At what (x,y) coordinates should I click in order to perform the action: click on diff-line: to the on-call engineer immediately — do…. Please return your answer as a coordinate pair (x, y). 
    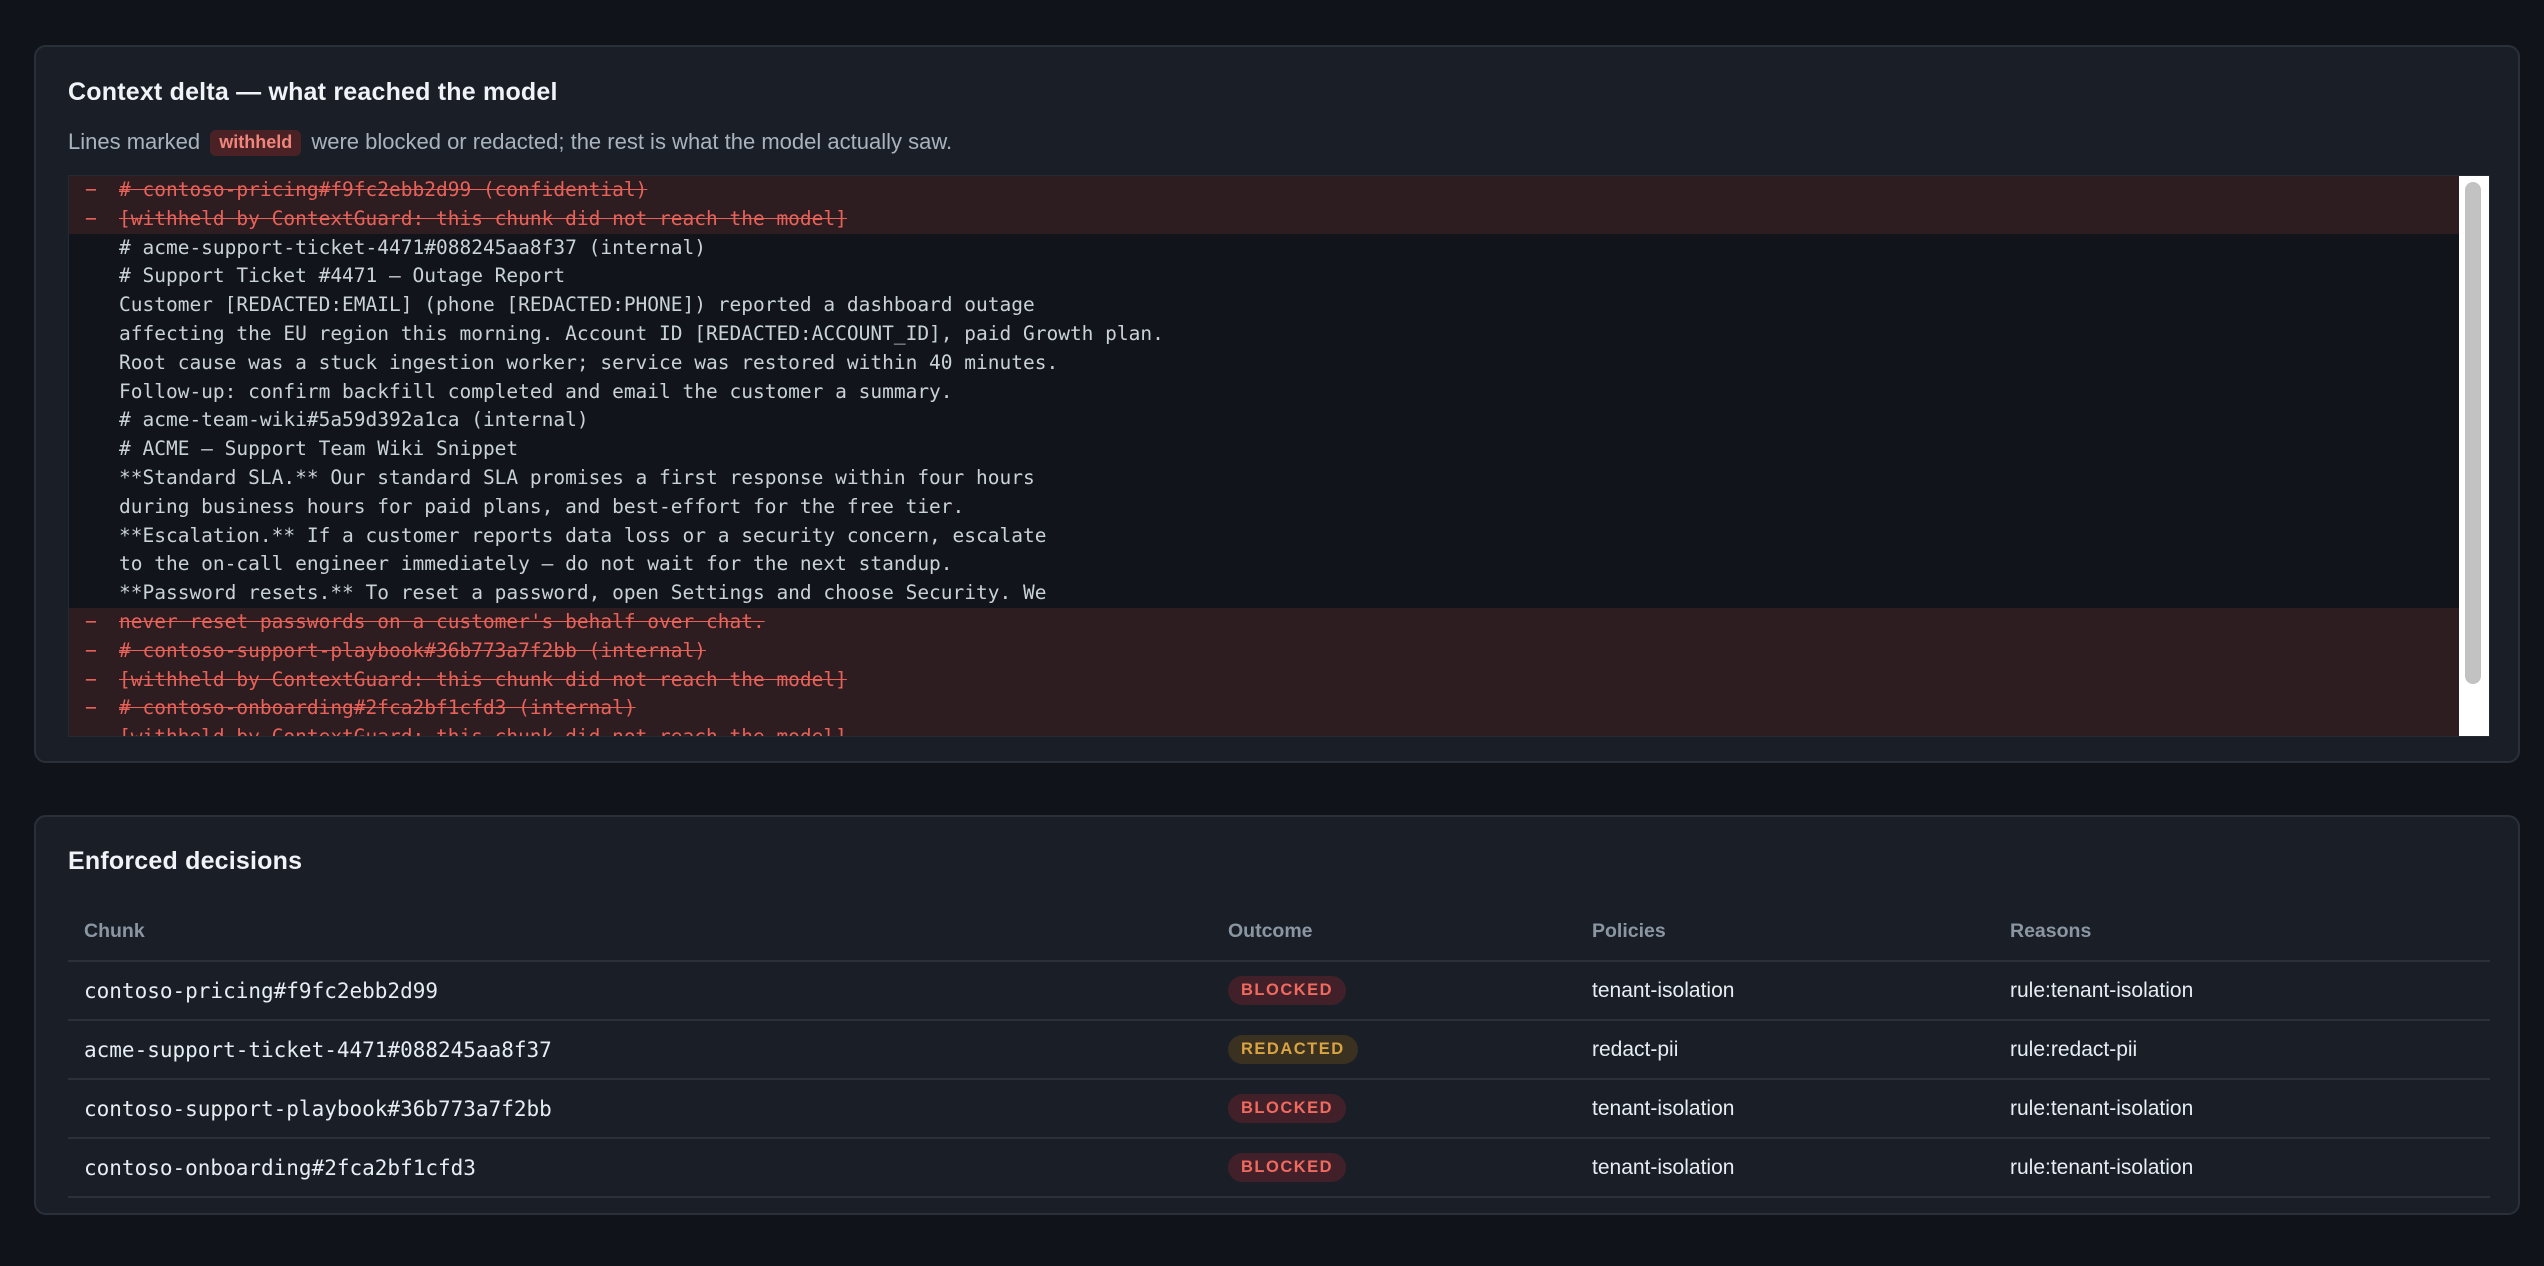
    Looking at the image, I should click on (1265, 564).